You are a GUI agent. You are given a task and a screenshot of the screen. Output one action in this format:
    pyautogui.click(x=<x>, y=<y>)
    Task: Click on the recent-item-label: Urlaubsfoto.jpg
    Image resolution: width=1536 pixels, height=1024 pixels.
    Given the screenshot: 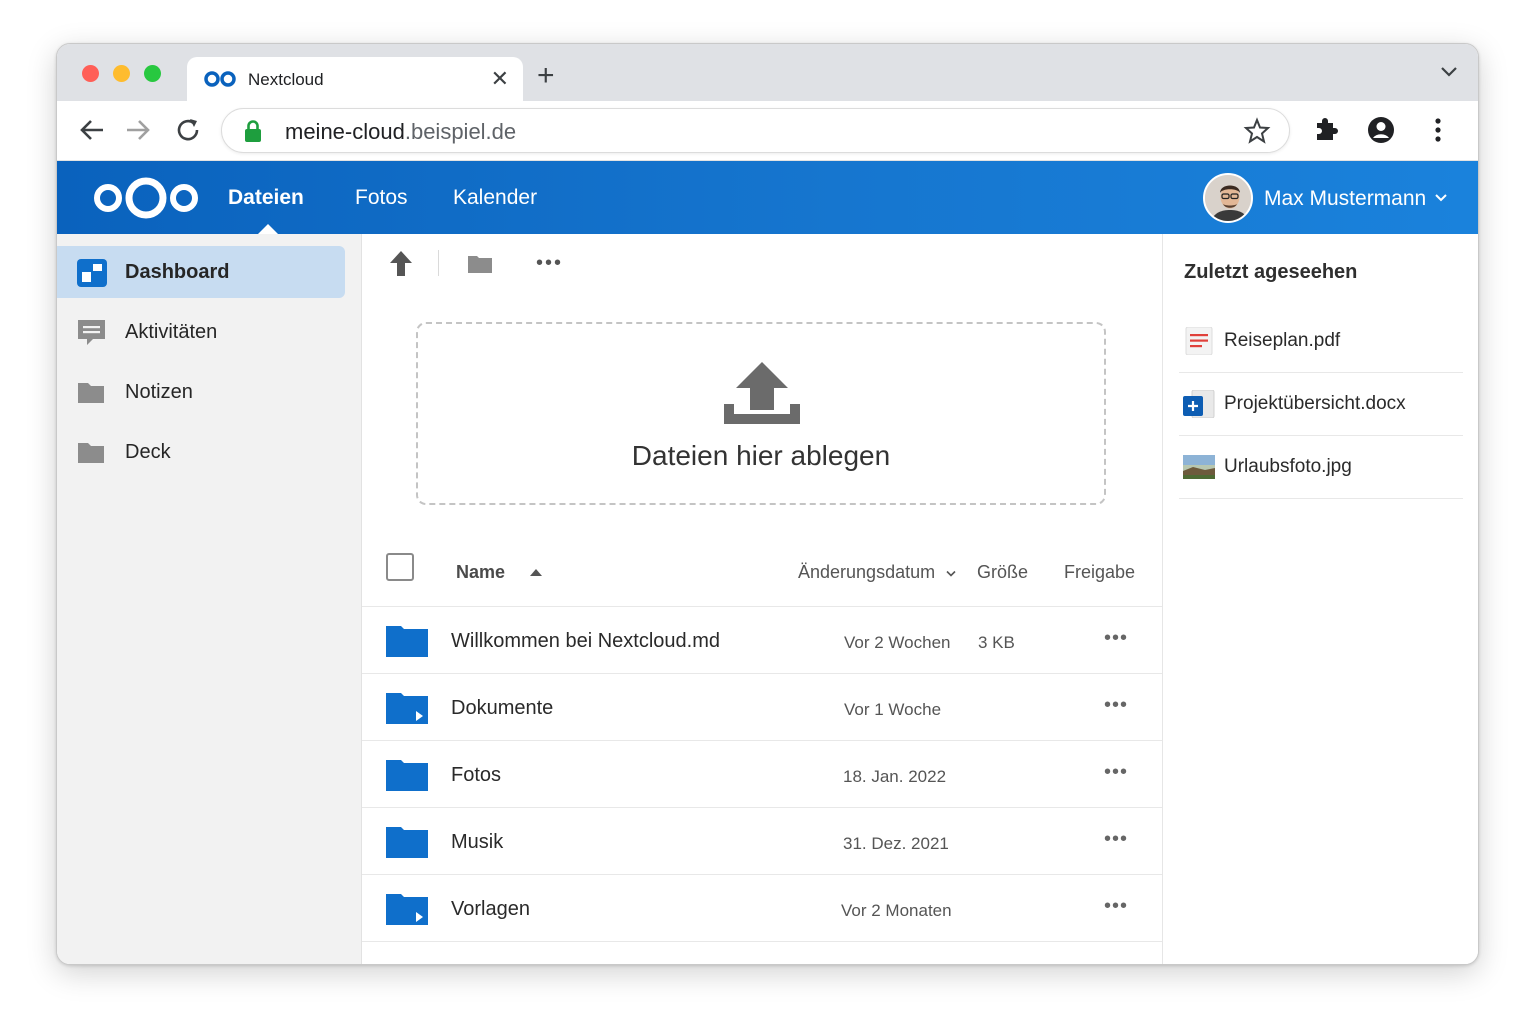 What is the action you would take?
    pyautogui.click(x=1288, y=466)
    